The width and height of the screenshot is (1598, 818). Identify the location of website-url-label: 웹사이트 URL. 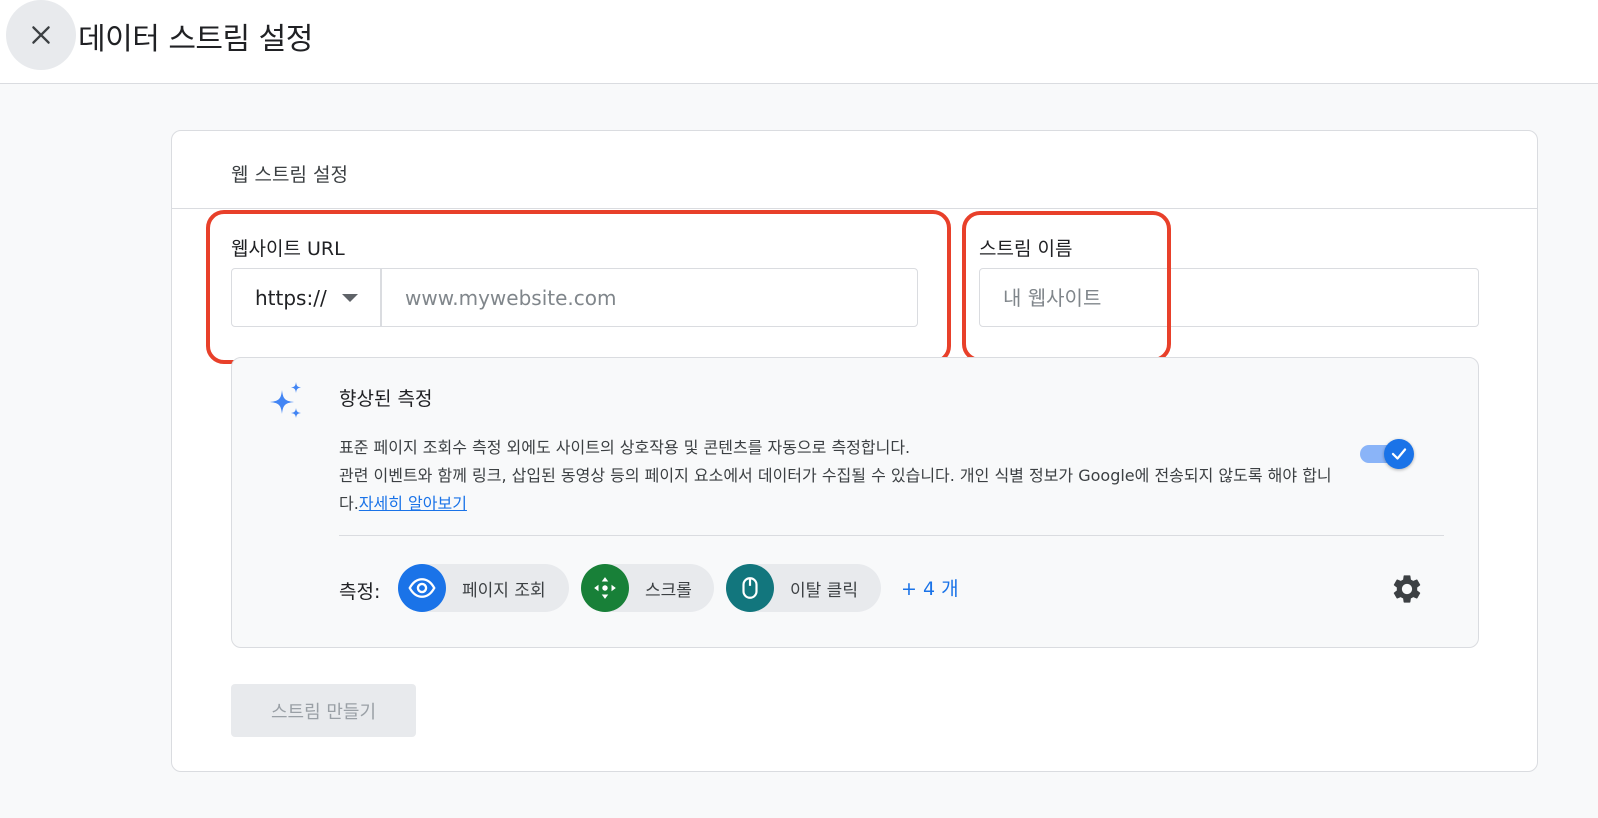
(288, 249).